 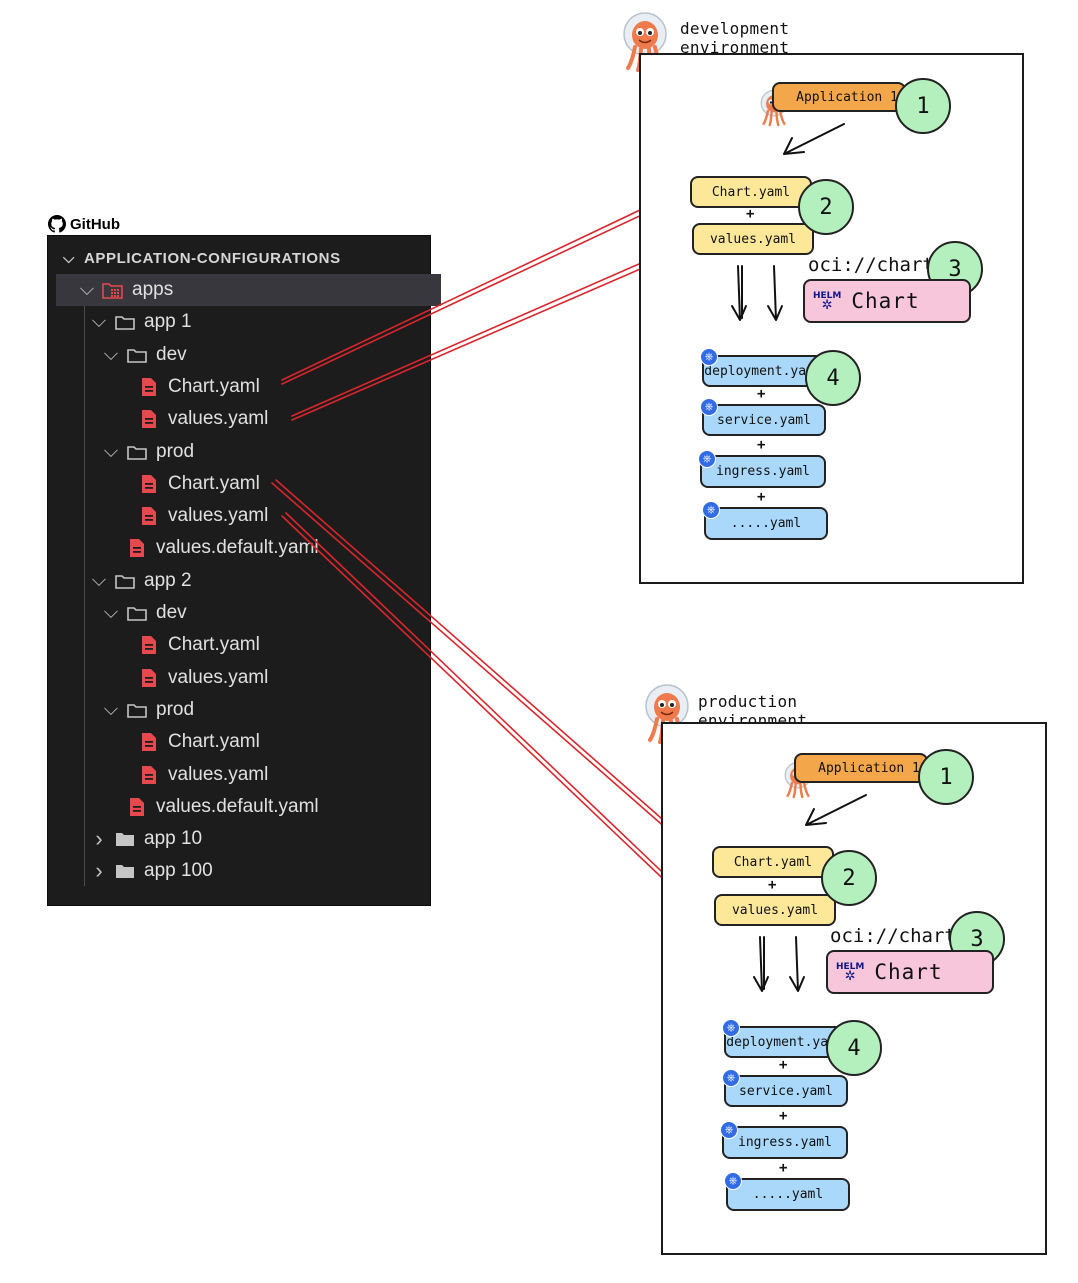 I want to click on environment-title: development environment, so click(x=735, y=38).